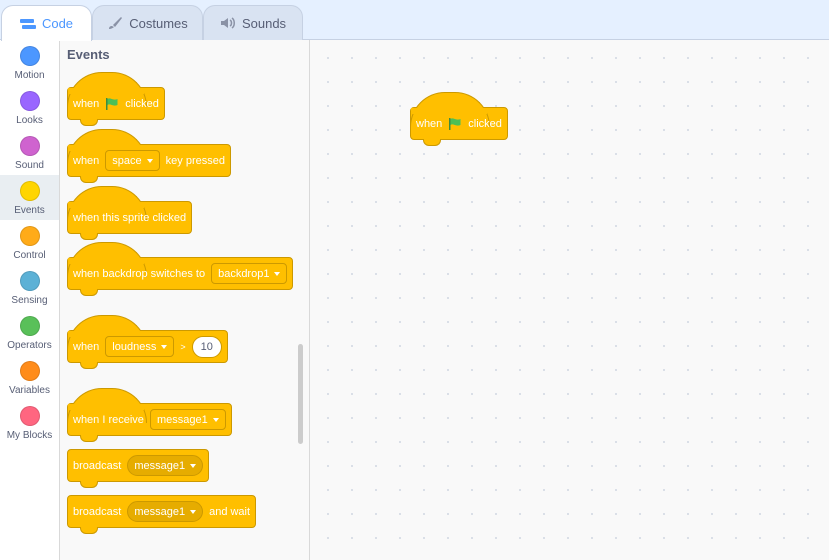 The image size is (829, 560). I want to click on category-sensing: Sensing, so click(29, 287).